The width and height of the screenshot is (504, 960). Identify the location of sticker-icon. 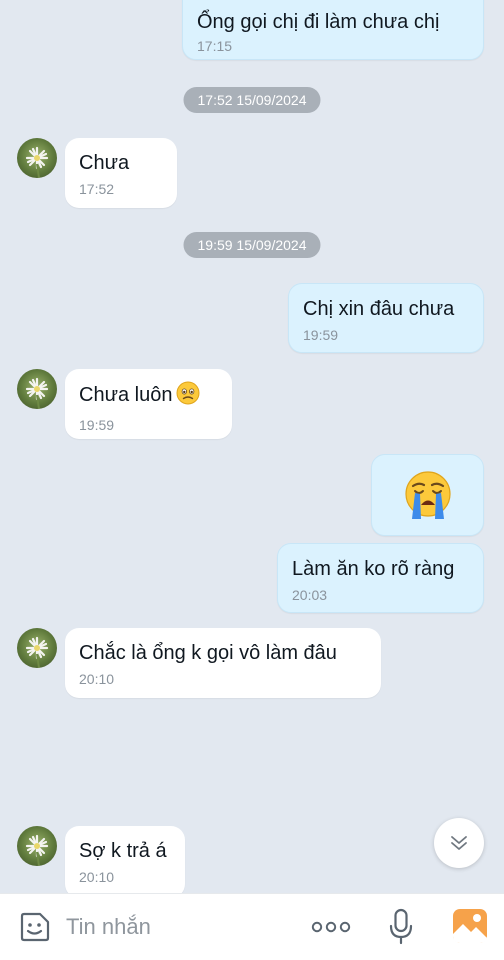
(35, 929).